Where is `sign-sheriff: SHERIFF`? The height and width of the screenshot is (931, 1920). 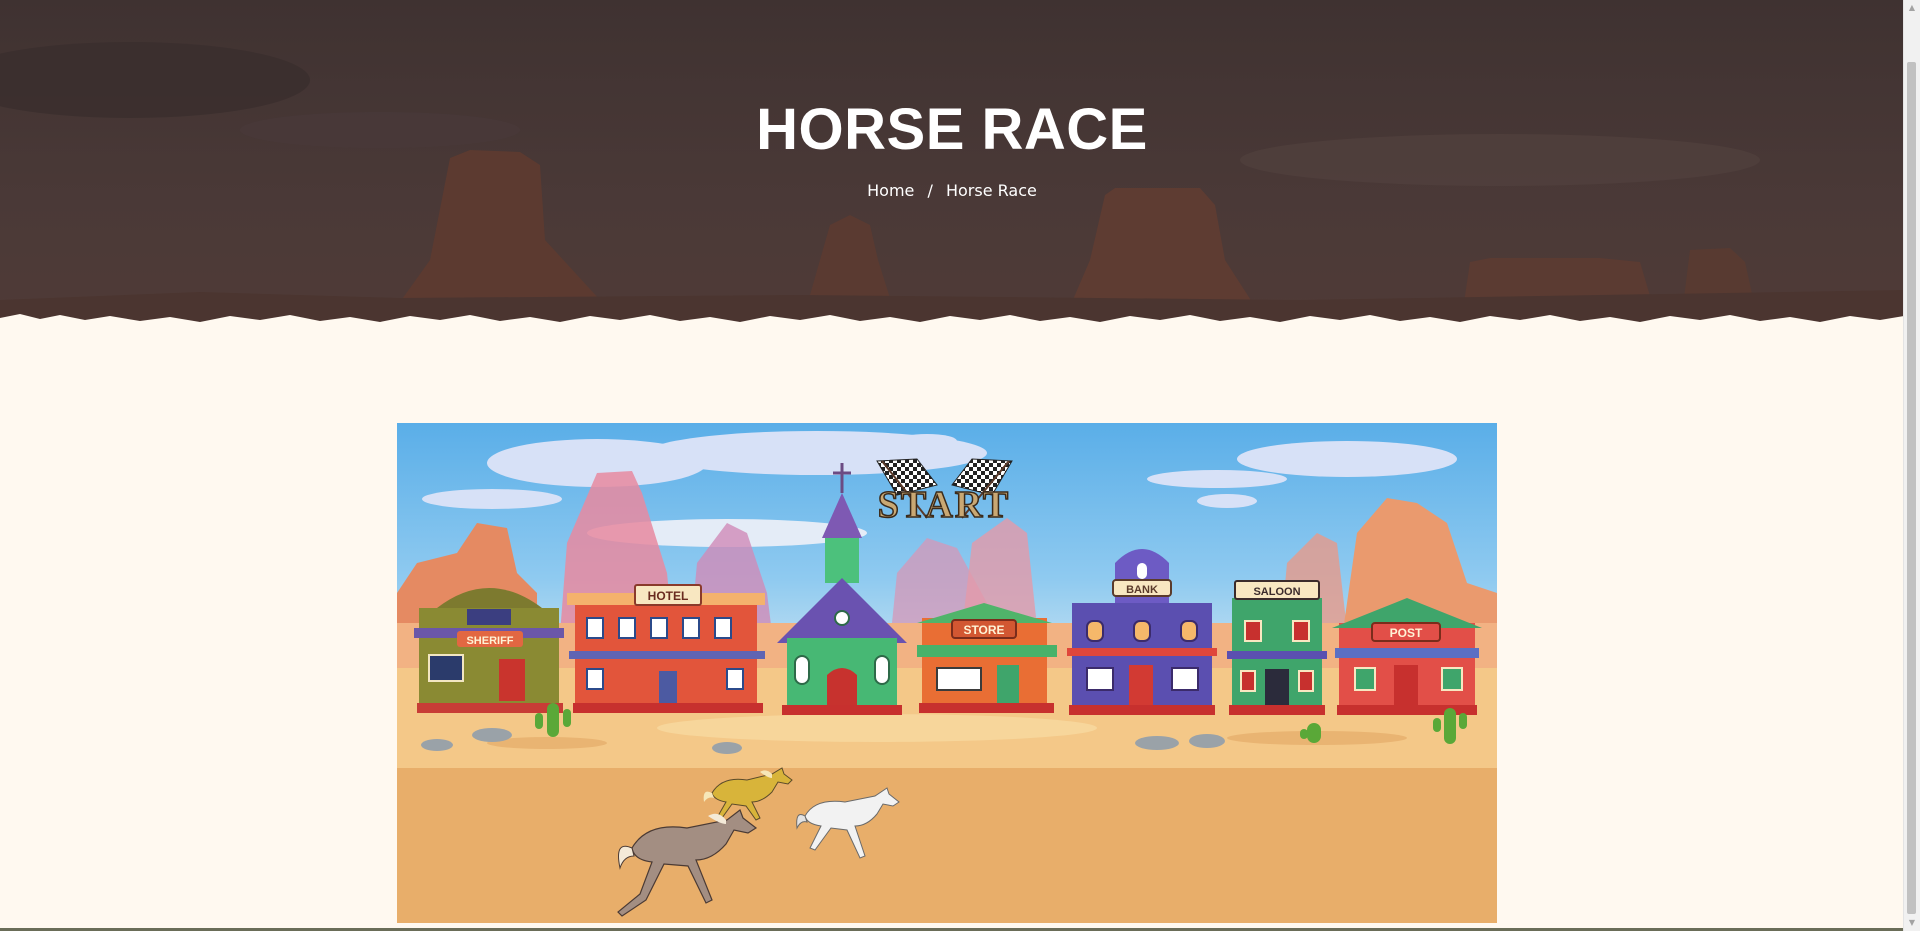 sign-sheriff: SHERIFF is located at coordinates (489, 641).